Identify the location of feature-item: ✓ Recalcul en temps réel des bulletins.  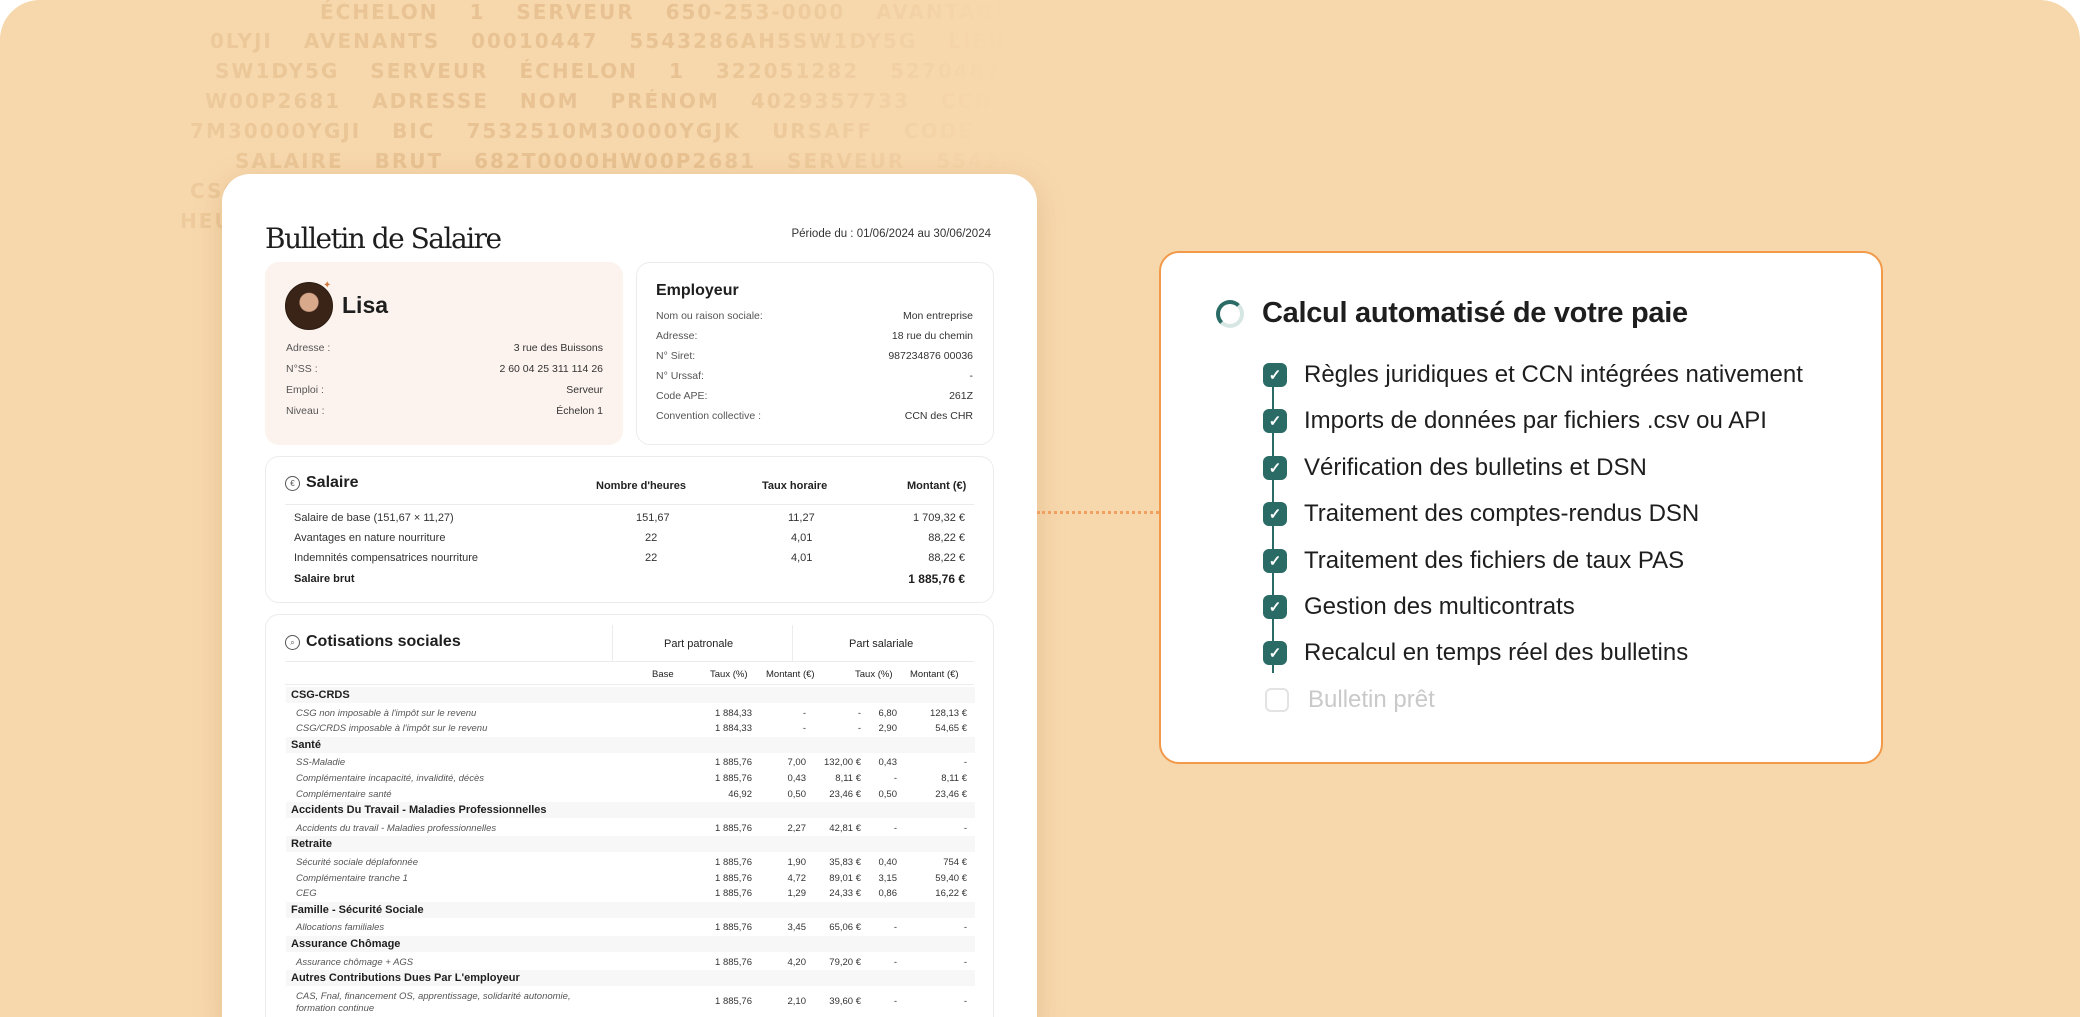
(1475, 653).